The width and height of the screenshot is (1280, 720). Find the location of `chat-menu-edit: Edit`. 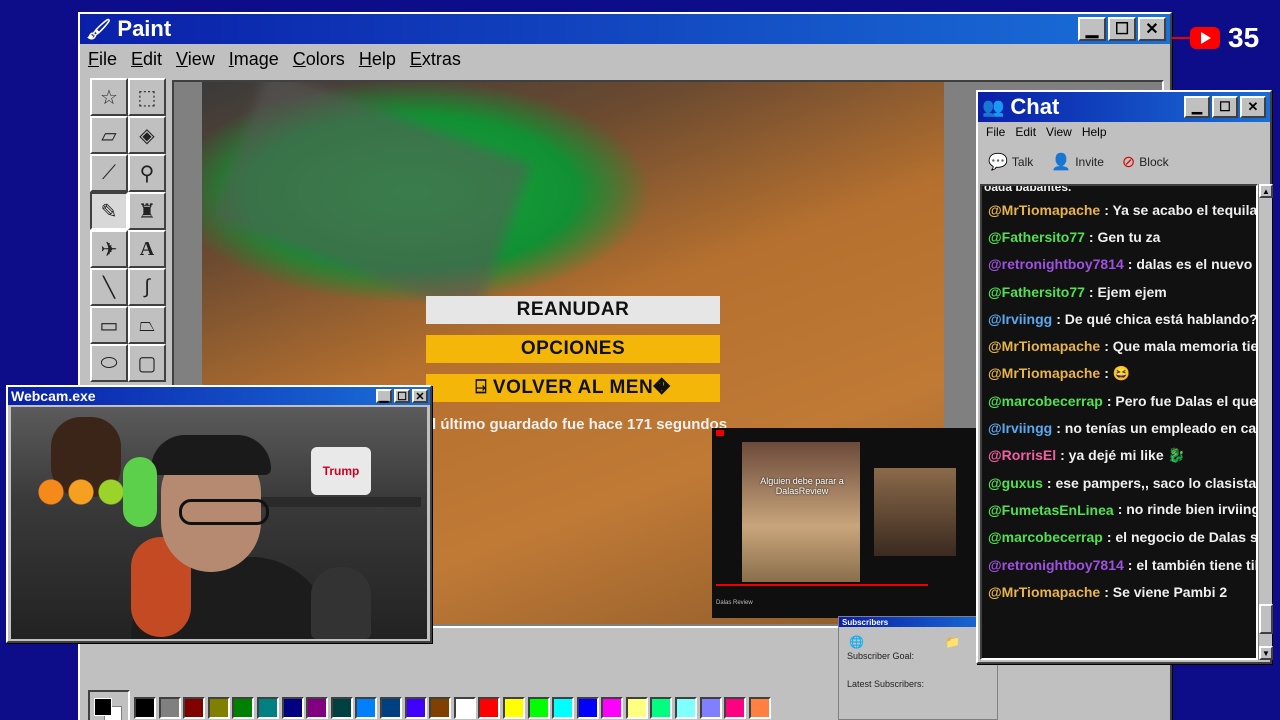

chat-menu-edit: Edit is located at coordinates (1025, 132).